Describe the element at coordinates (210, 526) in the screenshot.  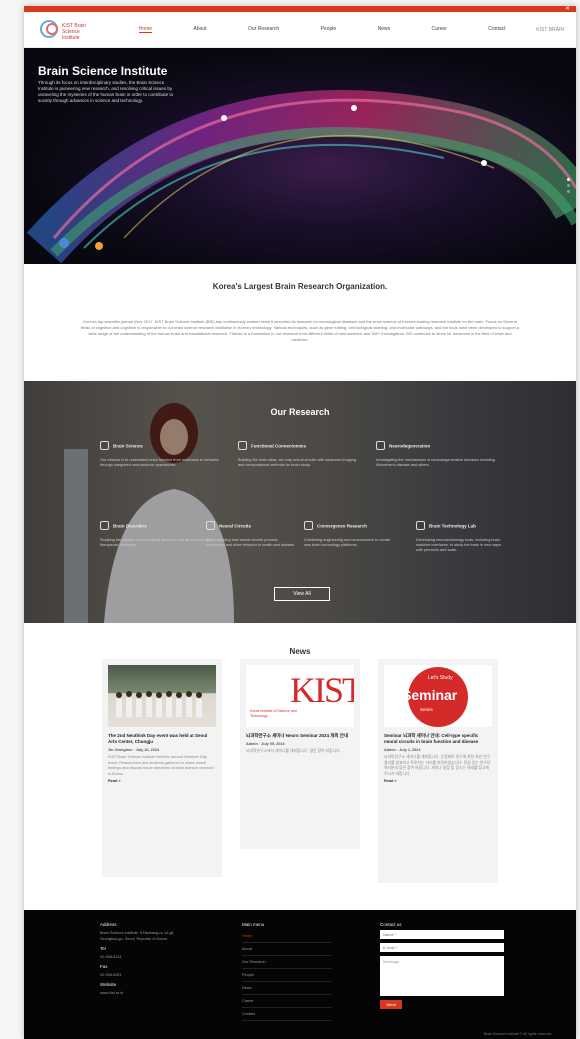
I see `circuit-icon` at that location.